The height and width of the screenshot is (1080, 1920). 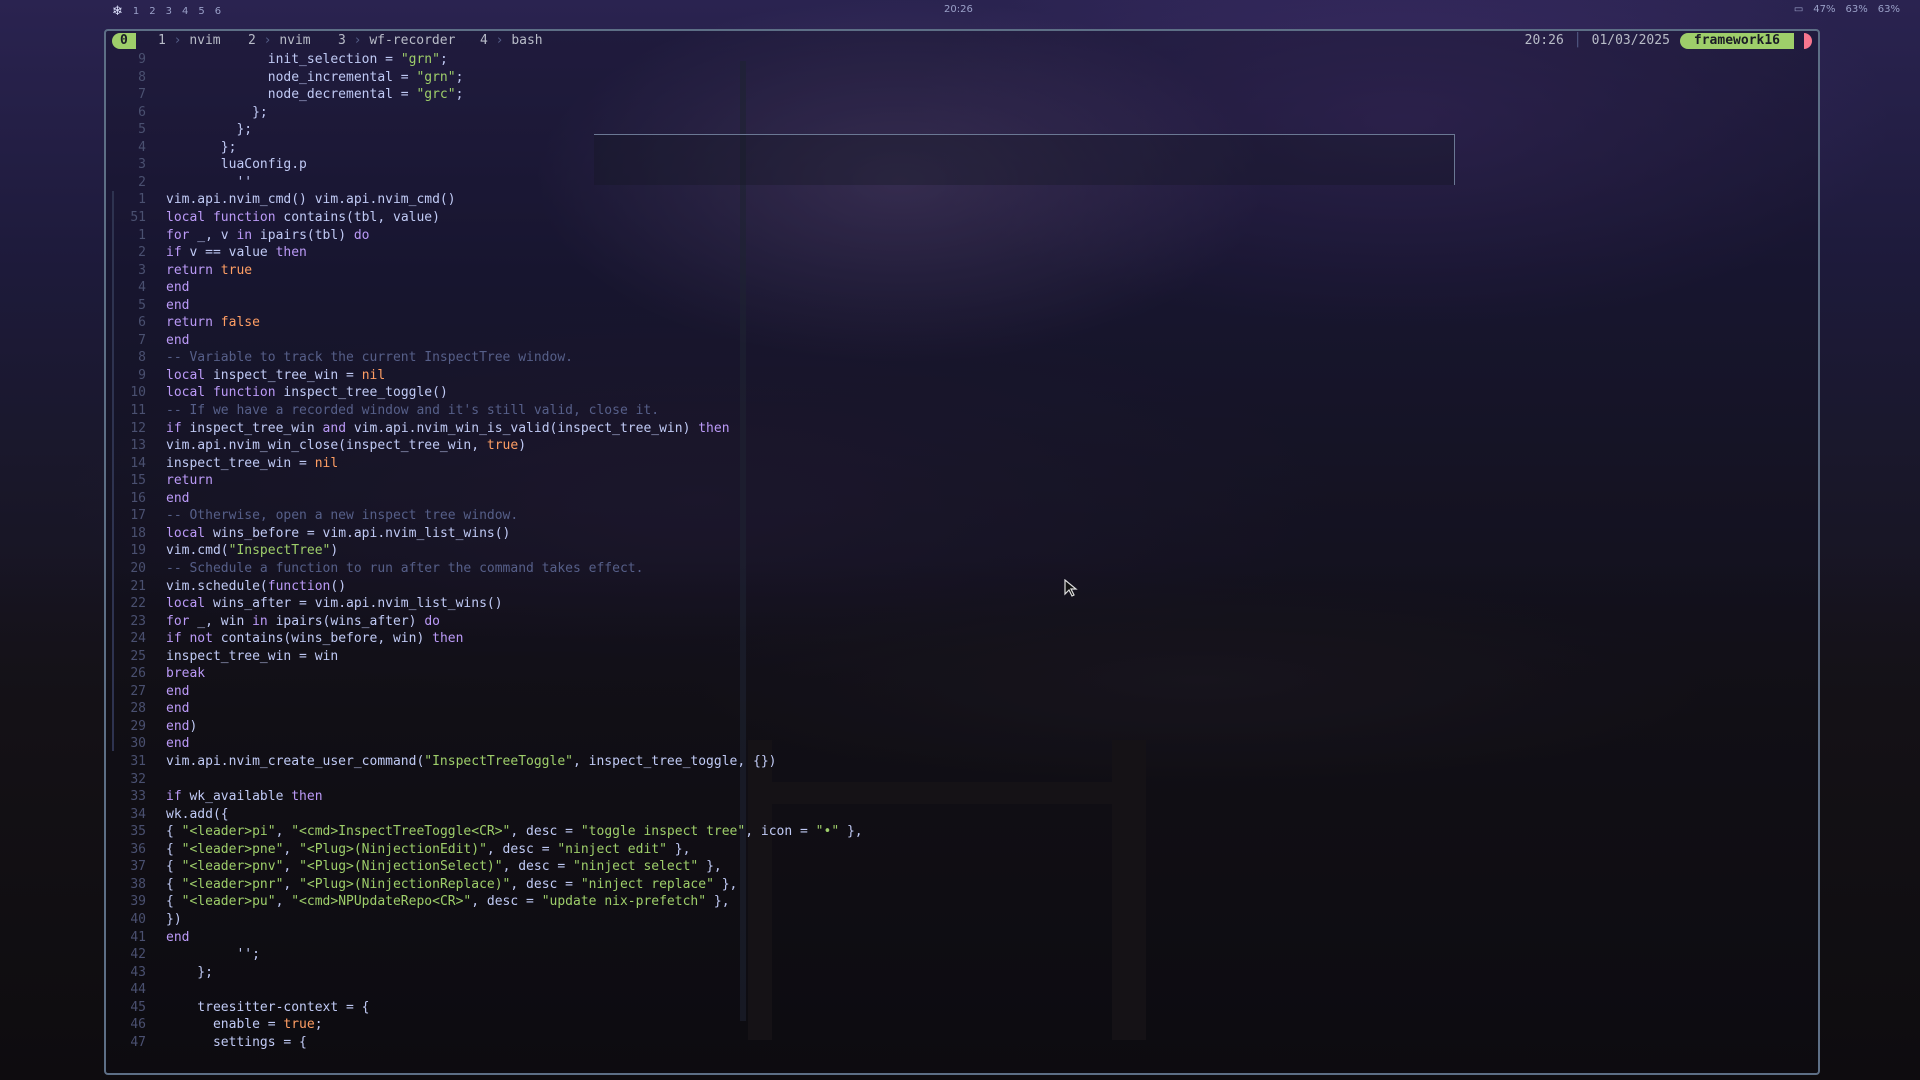 What do you see at coordinates (142, 130) in the screenshot?
I see `line-number: 5` at bounding box center [142, 130].